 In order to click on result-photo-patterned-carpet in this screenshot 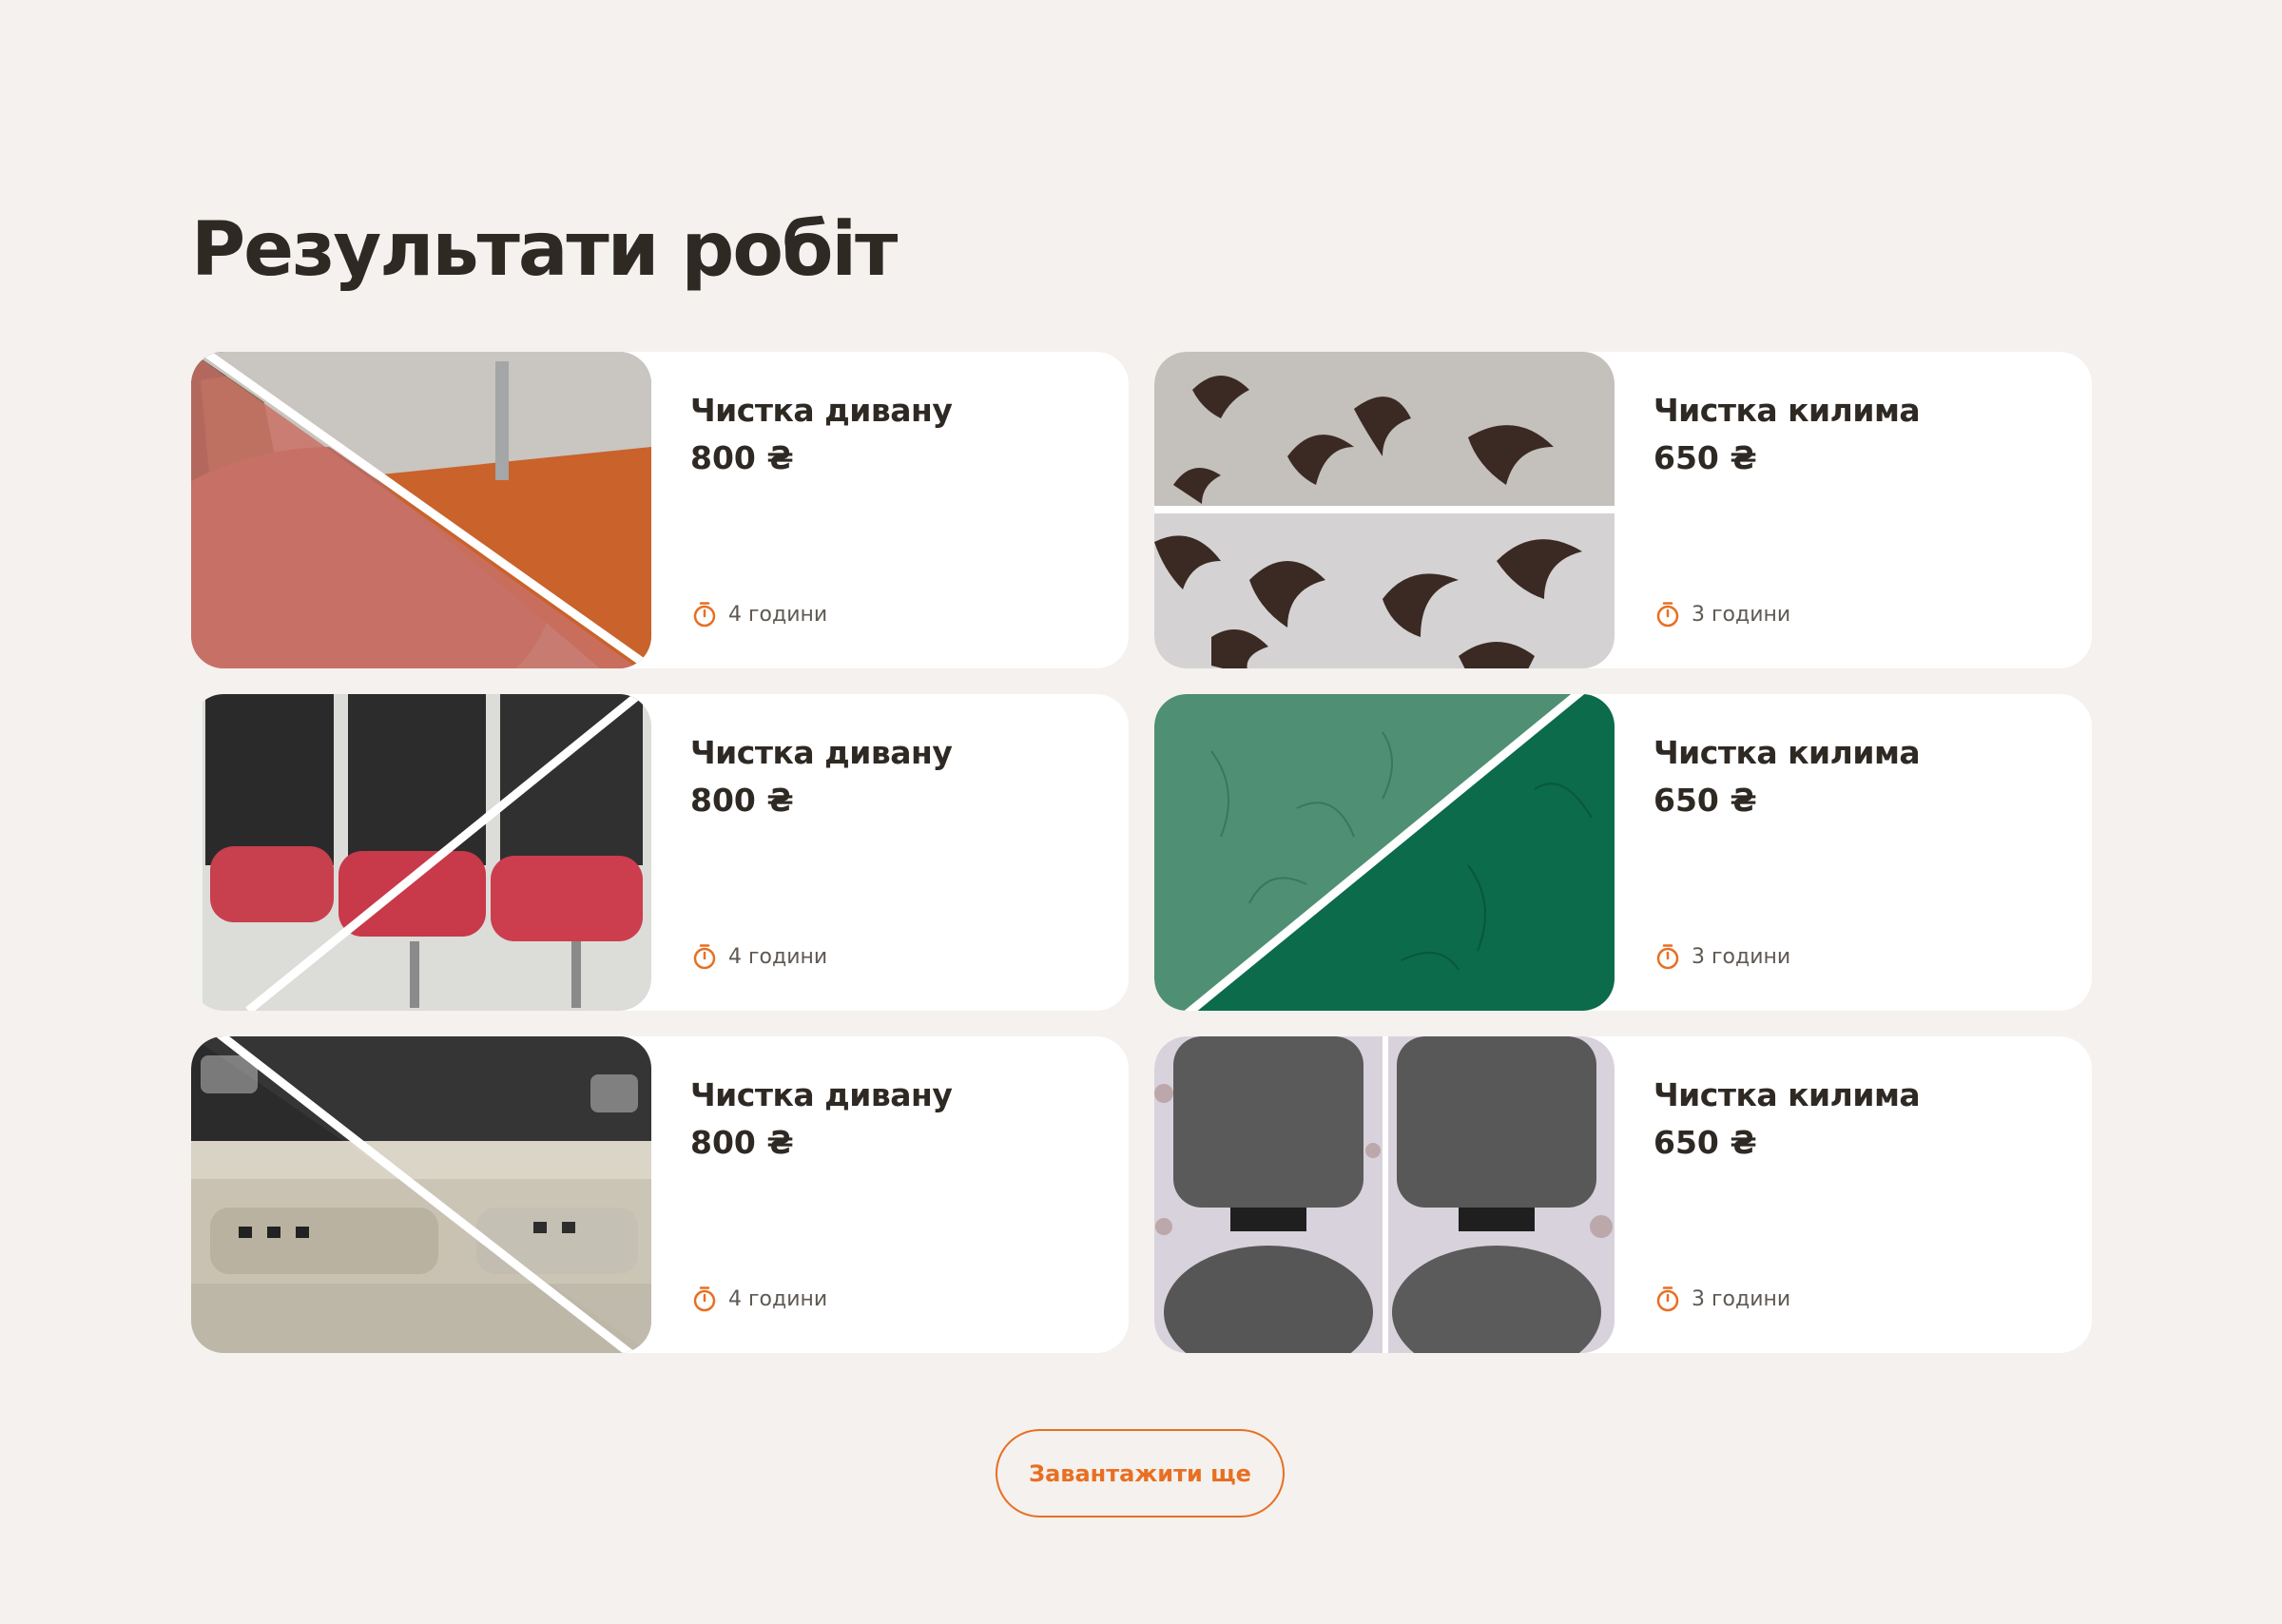, I will do `click(1384, 510)`.